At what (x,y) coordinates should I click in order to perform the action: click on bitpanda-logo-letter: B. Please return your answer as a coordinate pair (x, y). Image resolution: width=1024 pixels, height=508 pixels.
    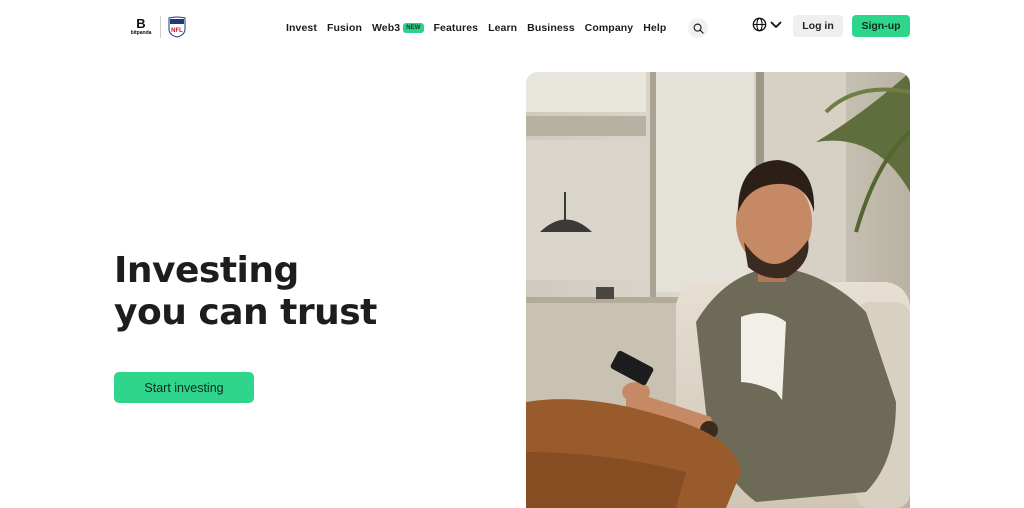
    Looking at the image, I should click on (141, 23).